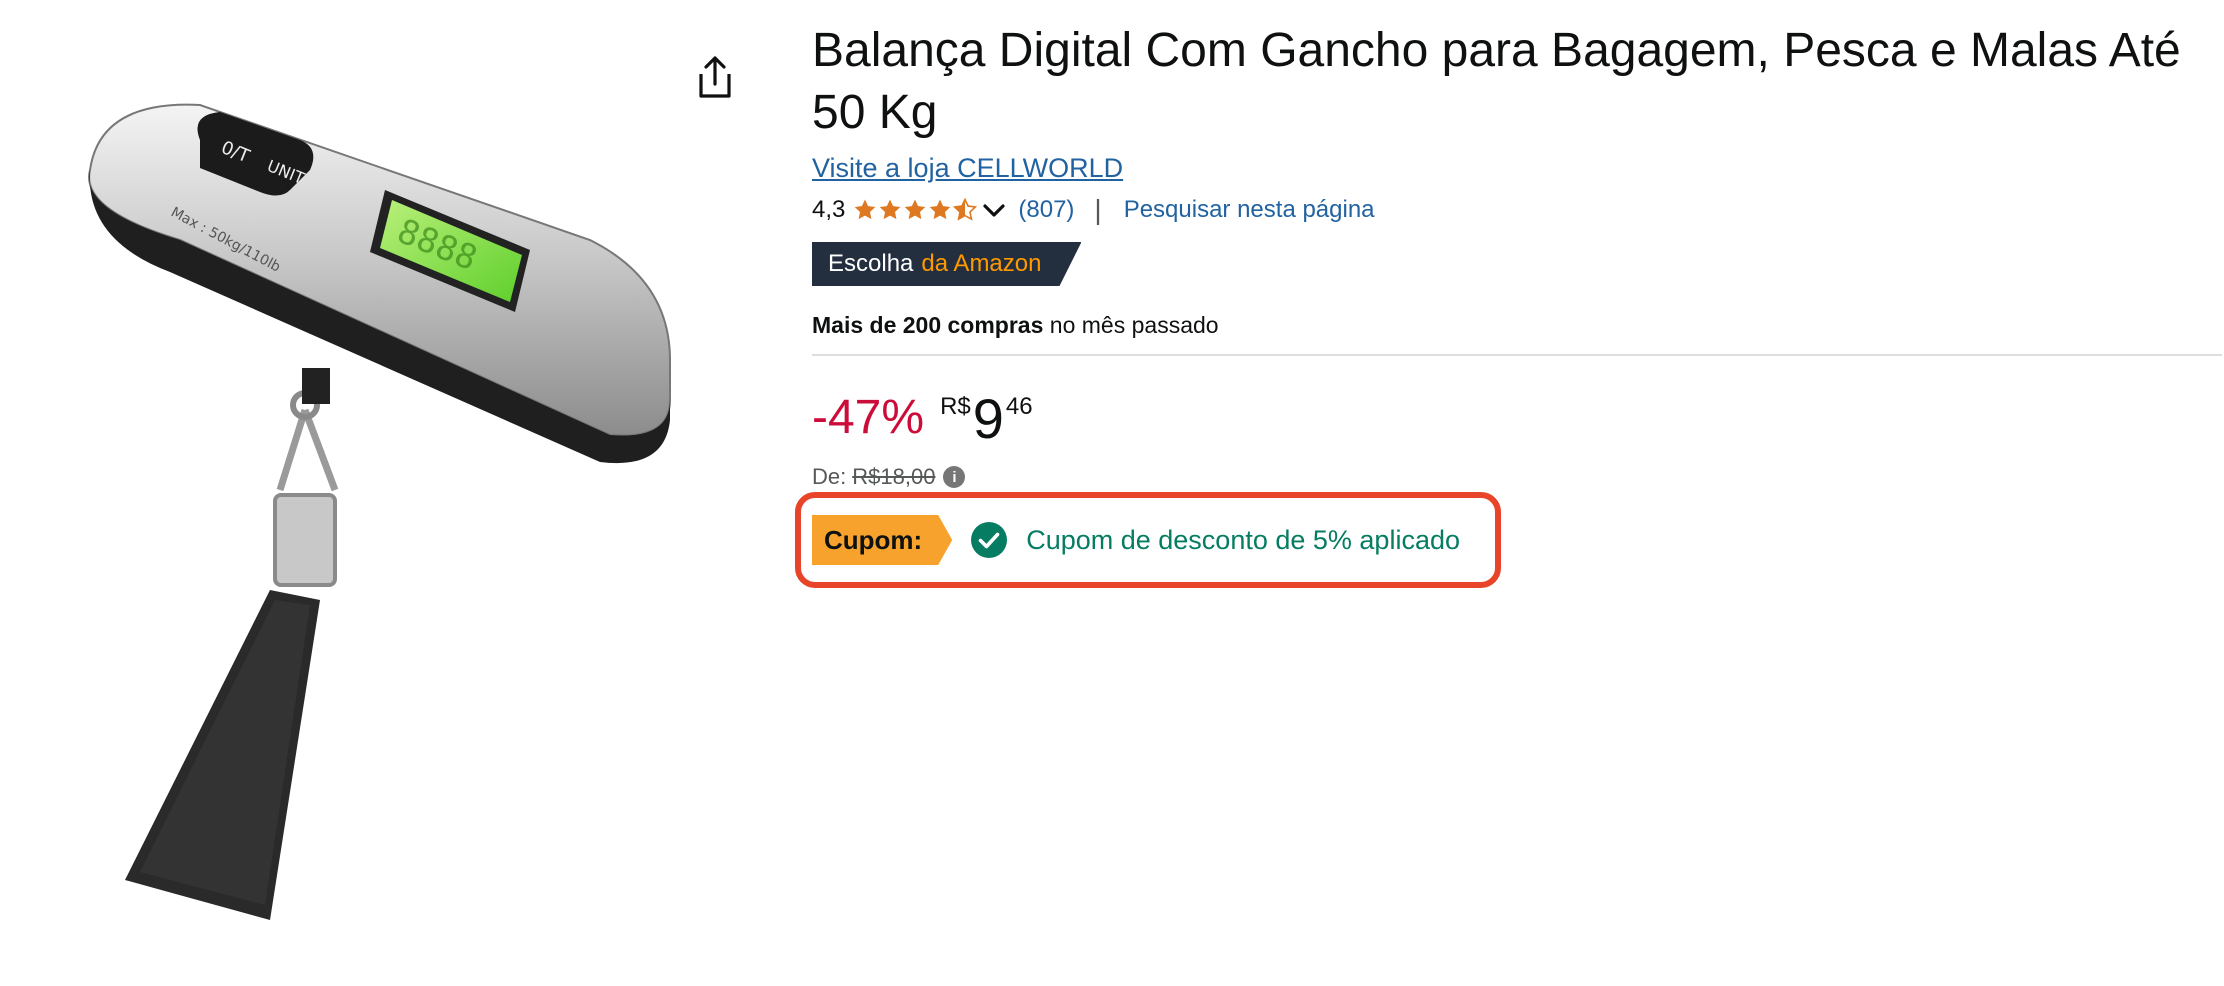 The image size is (2224, 986). I want to click on price-row: -47% R$ 9 46, so click(1518, 420).